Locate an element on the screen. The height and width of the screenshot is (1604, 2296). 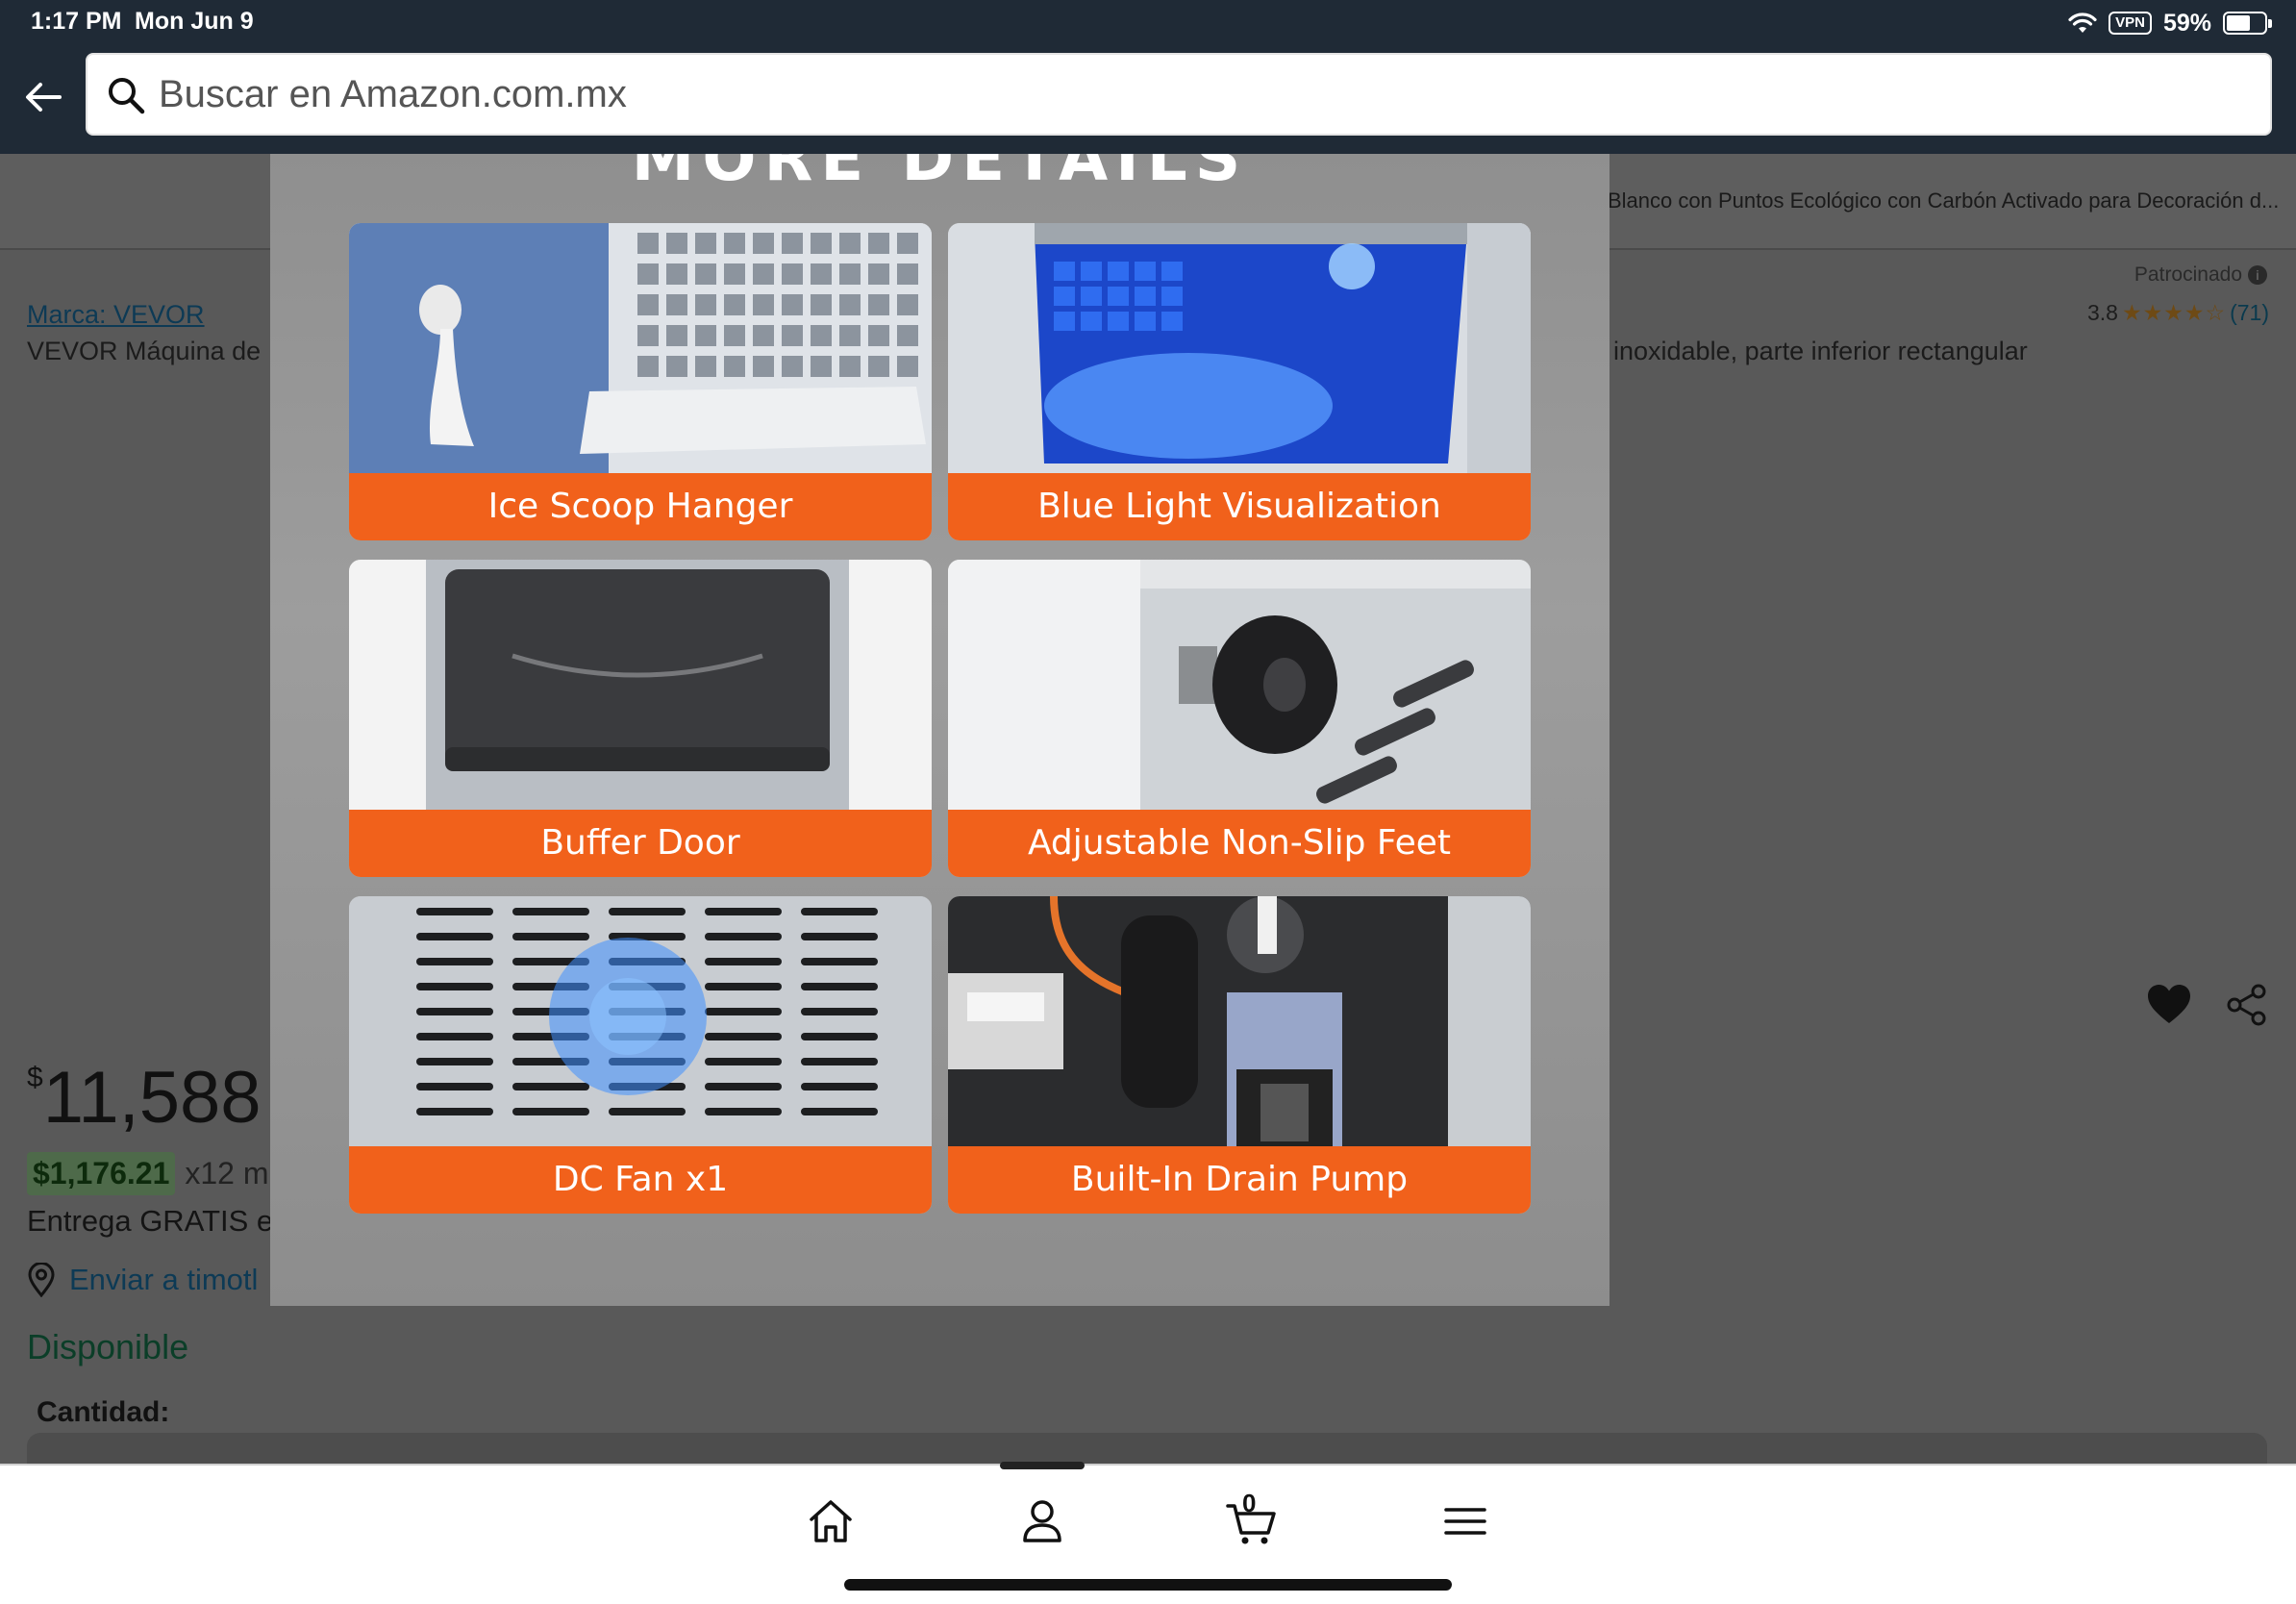
installment-row: $1,176.21 x12 m is located at coordinates (148, 1173).